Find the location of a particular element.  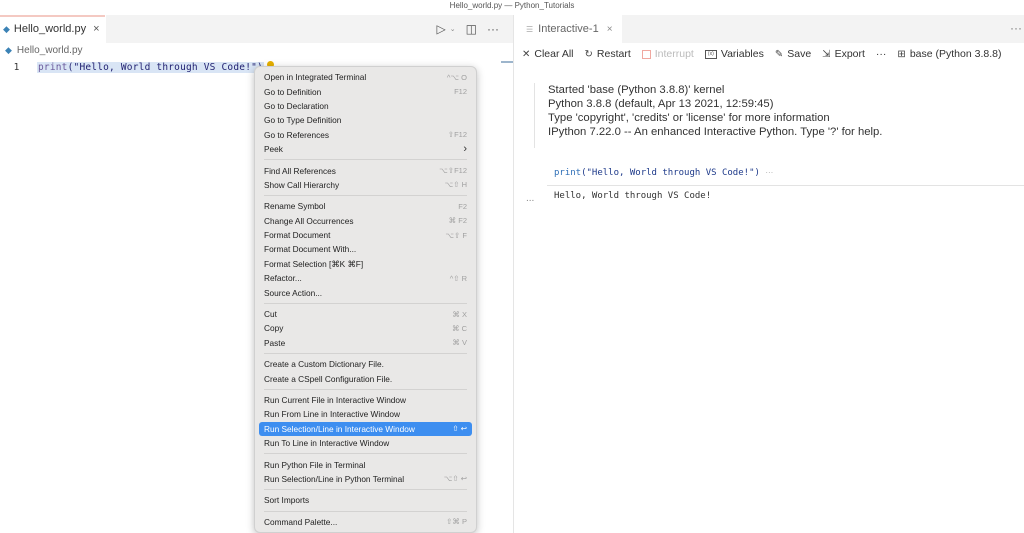

close-icon: ✕ is located at coordinates (526, 54).